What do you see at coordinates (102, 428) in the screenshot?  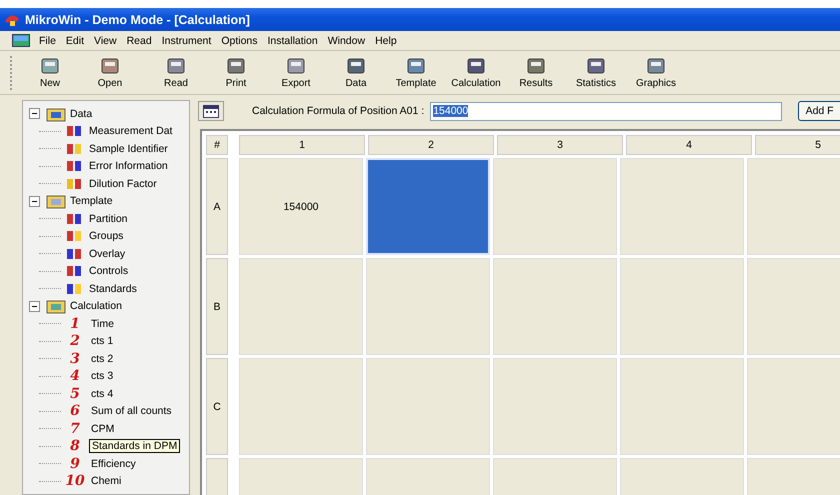 I see `tree-item: CPM` at bounding box center [102, 428].